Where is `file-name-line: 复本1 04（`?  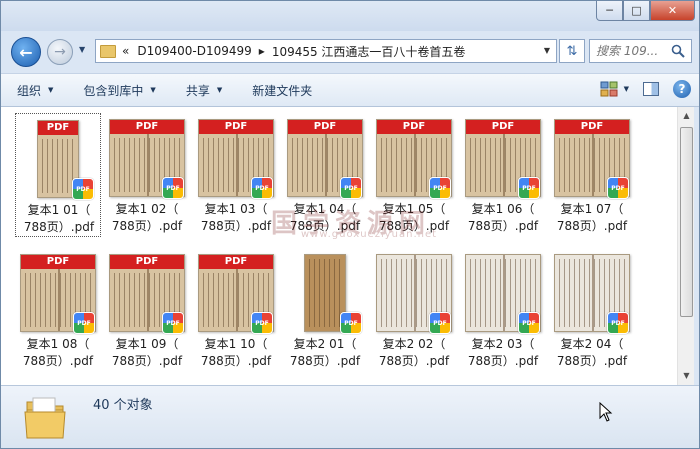 file-name-line: 复本1 04（ is located at coordinates (325, 209).